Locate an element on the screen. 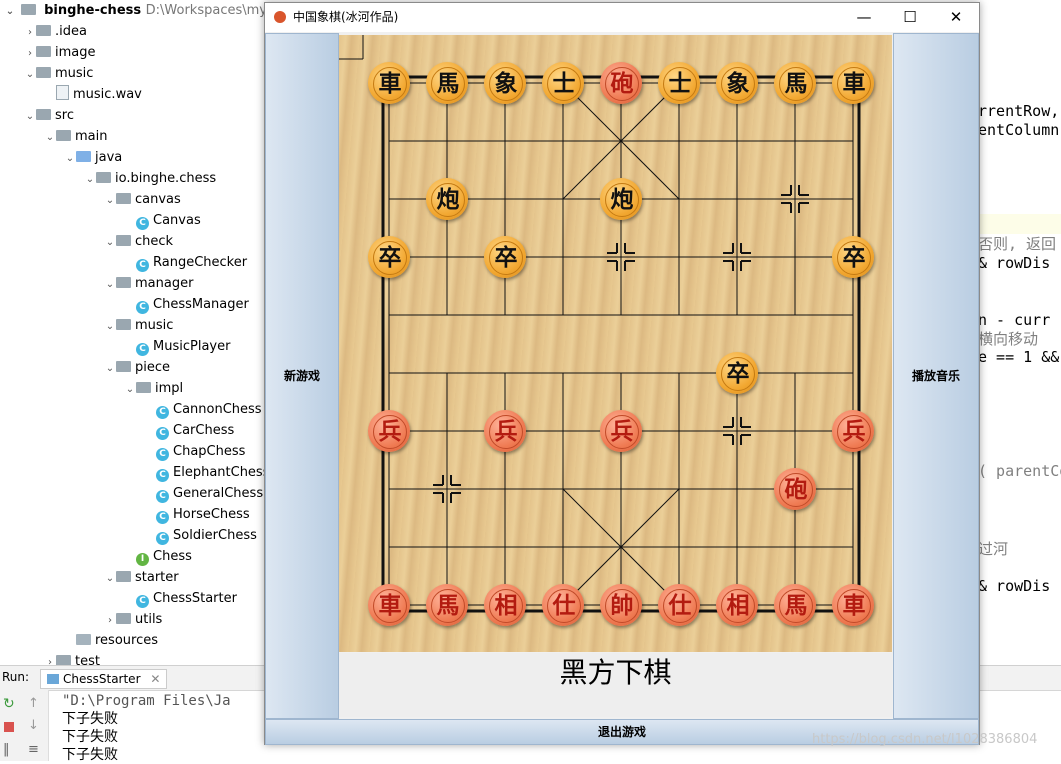 The image size is (1061, 764). maximize-button: ☐ is located at coordinates (910, 17).